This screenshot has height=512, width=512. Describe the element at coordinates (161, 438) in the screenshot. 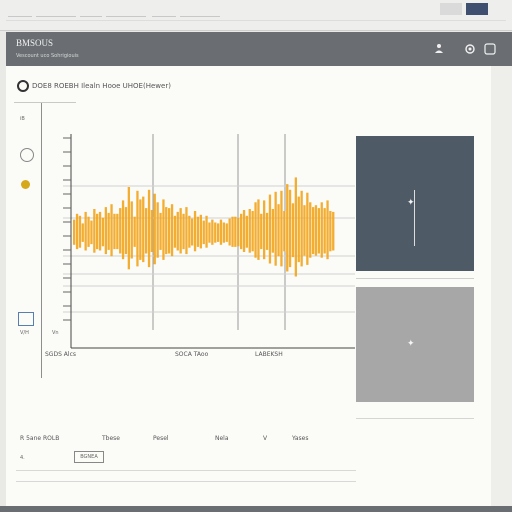

I see `table-header: Pesel` at that location.